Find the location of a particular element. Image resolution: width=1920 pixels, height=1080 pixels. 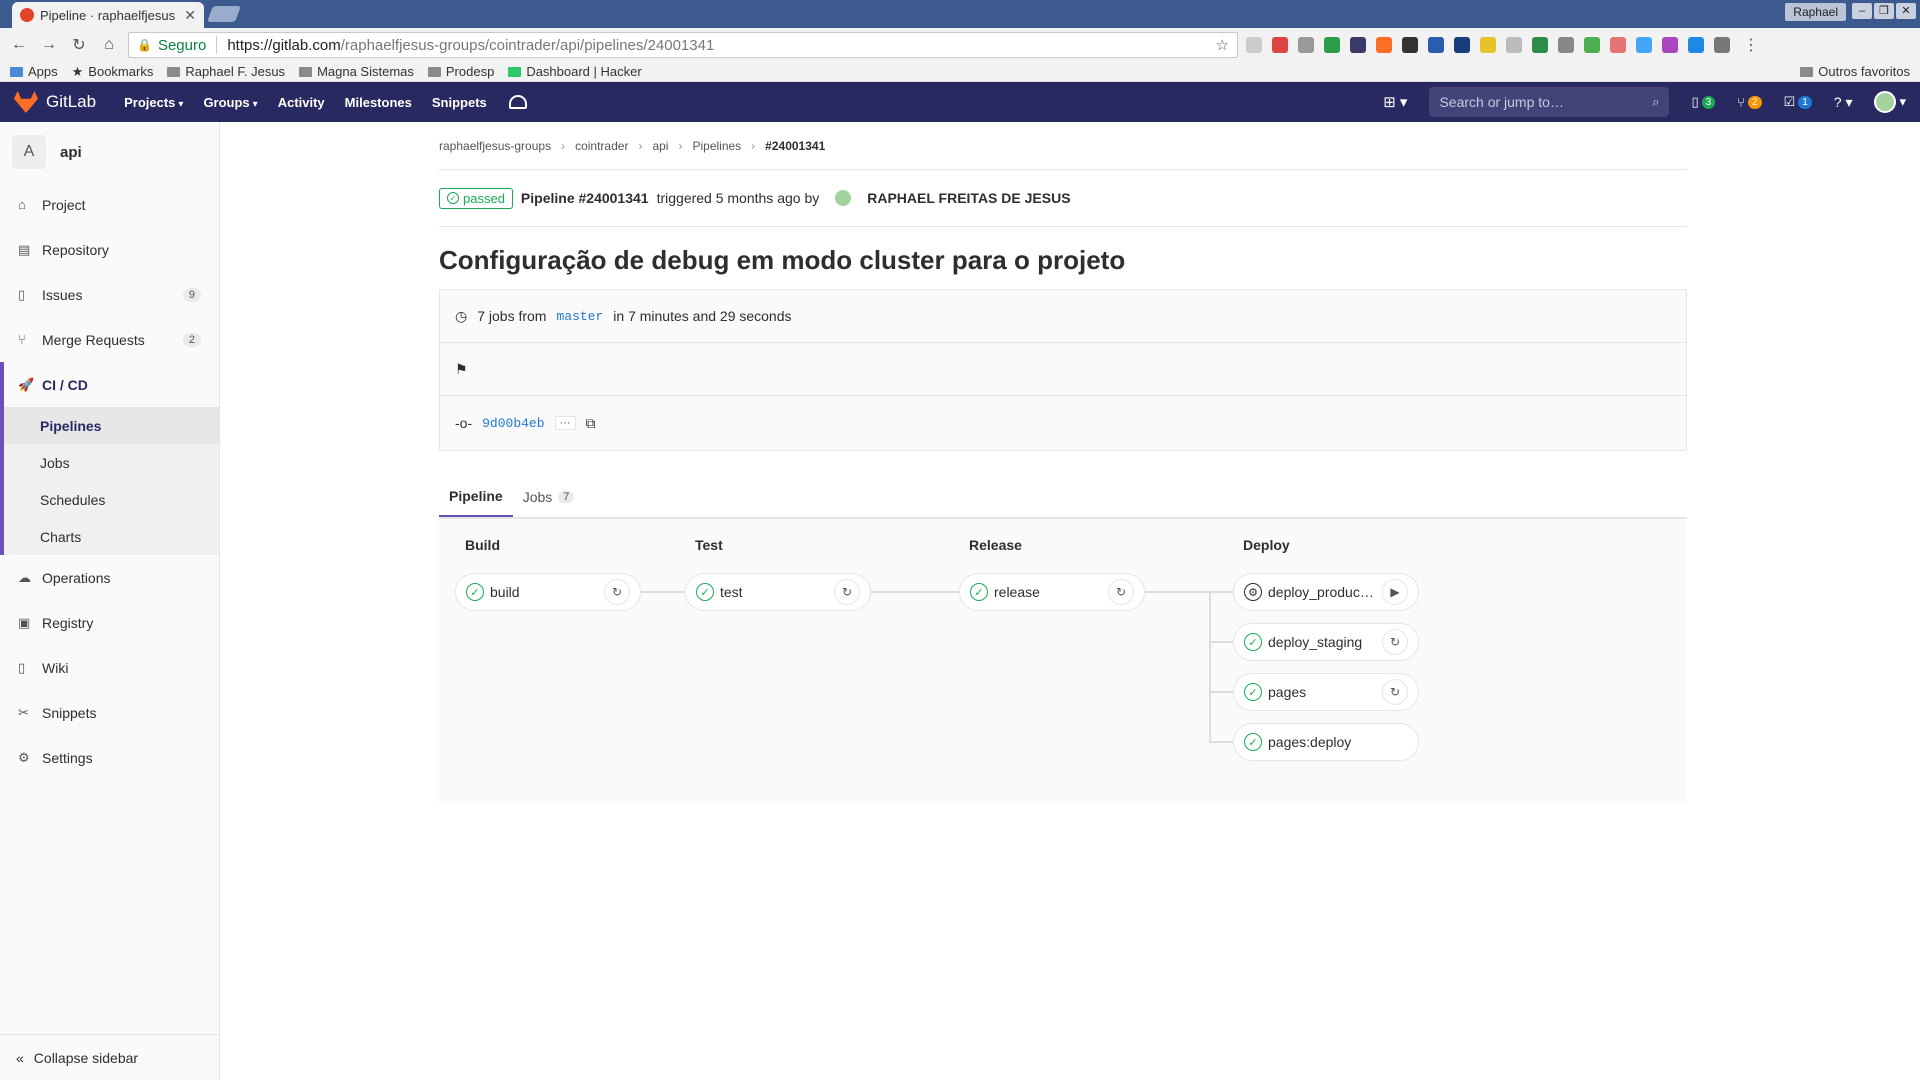

job-pages: ✓ pages ↻ is located at coordinates (1326, 692).